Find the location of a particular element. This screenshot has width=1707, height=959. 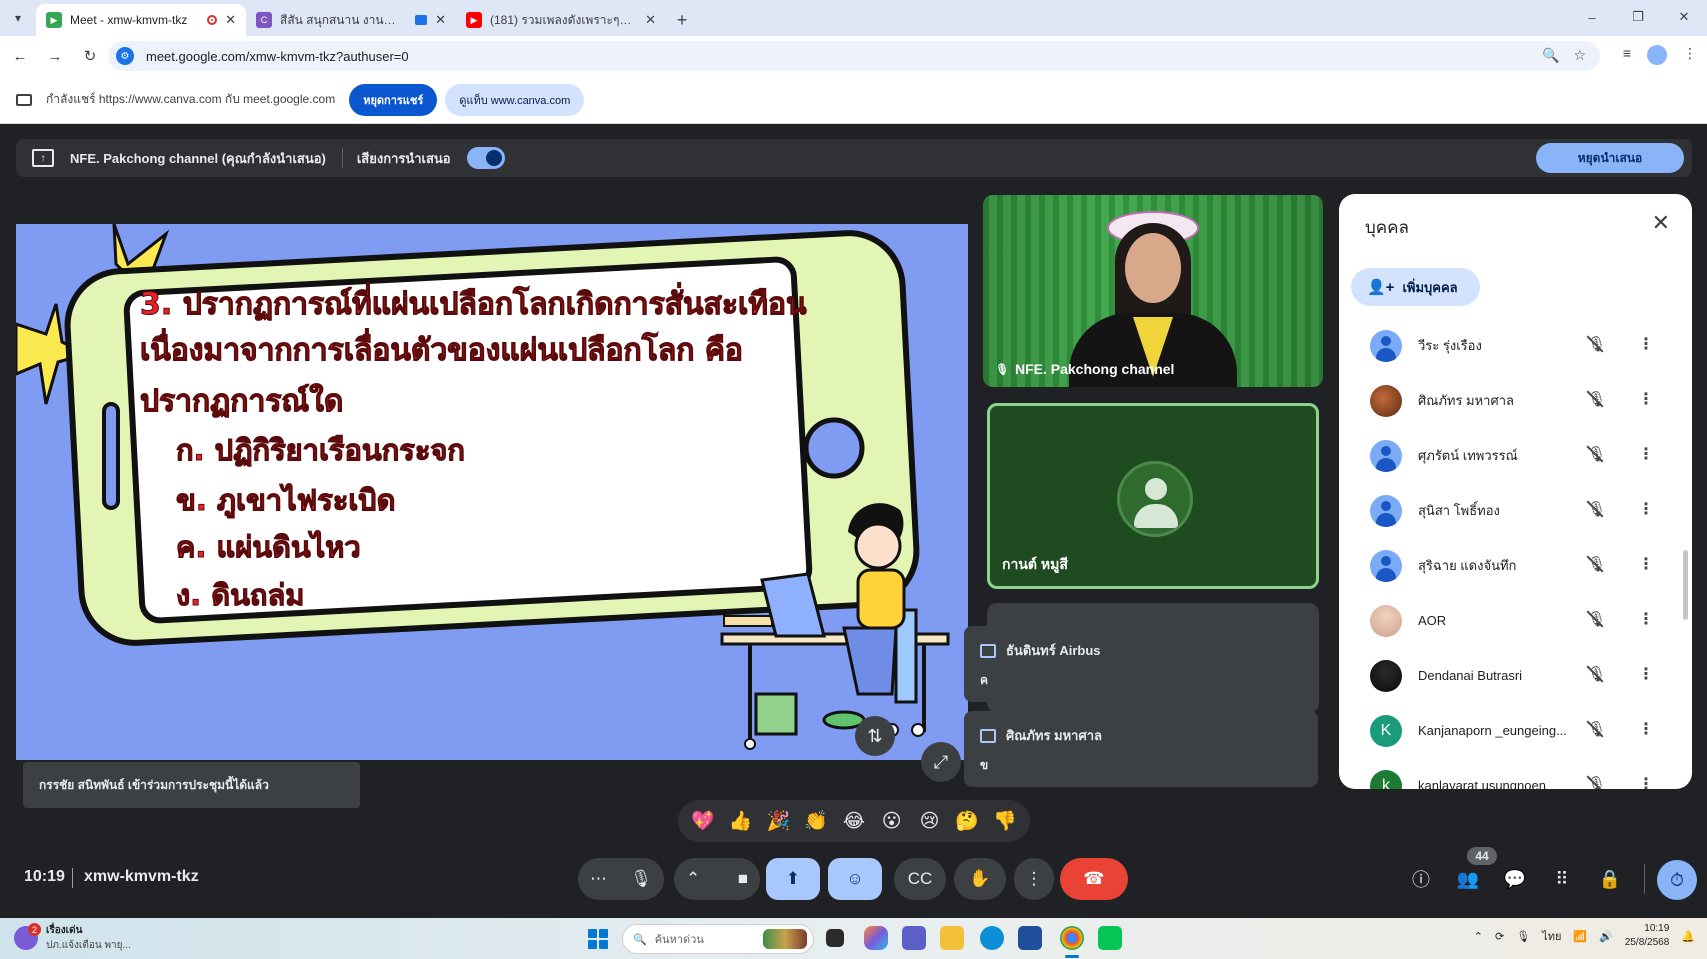

participant-row: Dendanai Butrasri 🎙 ⋮ is located at coordinates (1515, 675).